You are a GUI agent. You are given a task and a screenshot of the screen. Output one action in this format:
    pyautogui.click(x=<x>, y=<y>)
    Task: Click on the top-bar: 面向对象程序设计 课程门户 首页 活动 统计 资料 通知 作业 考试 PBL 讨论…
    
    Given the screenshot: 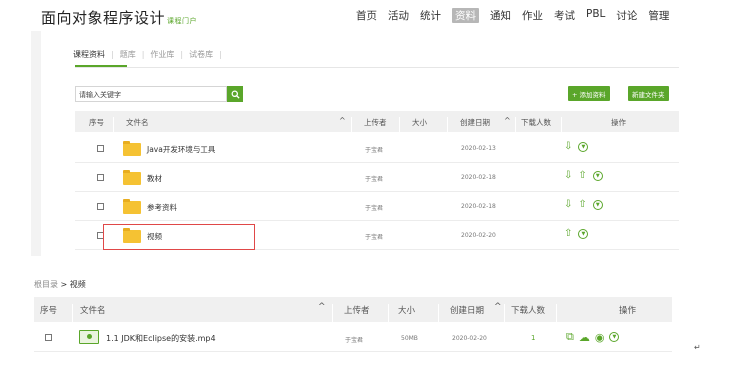 What is the action you would take?
    pyautogui.click(x=376, y=17)
    